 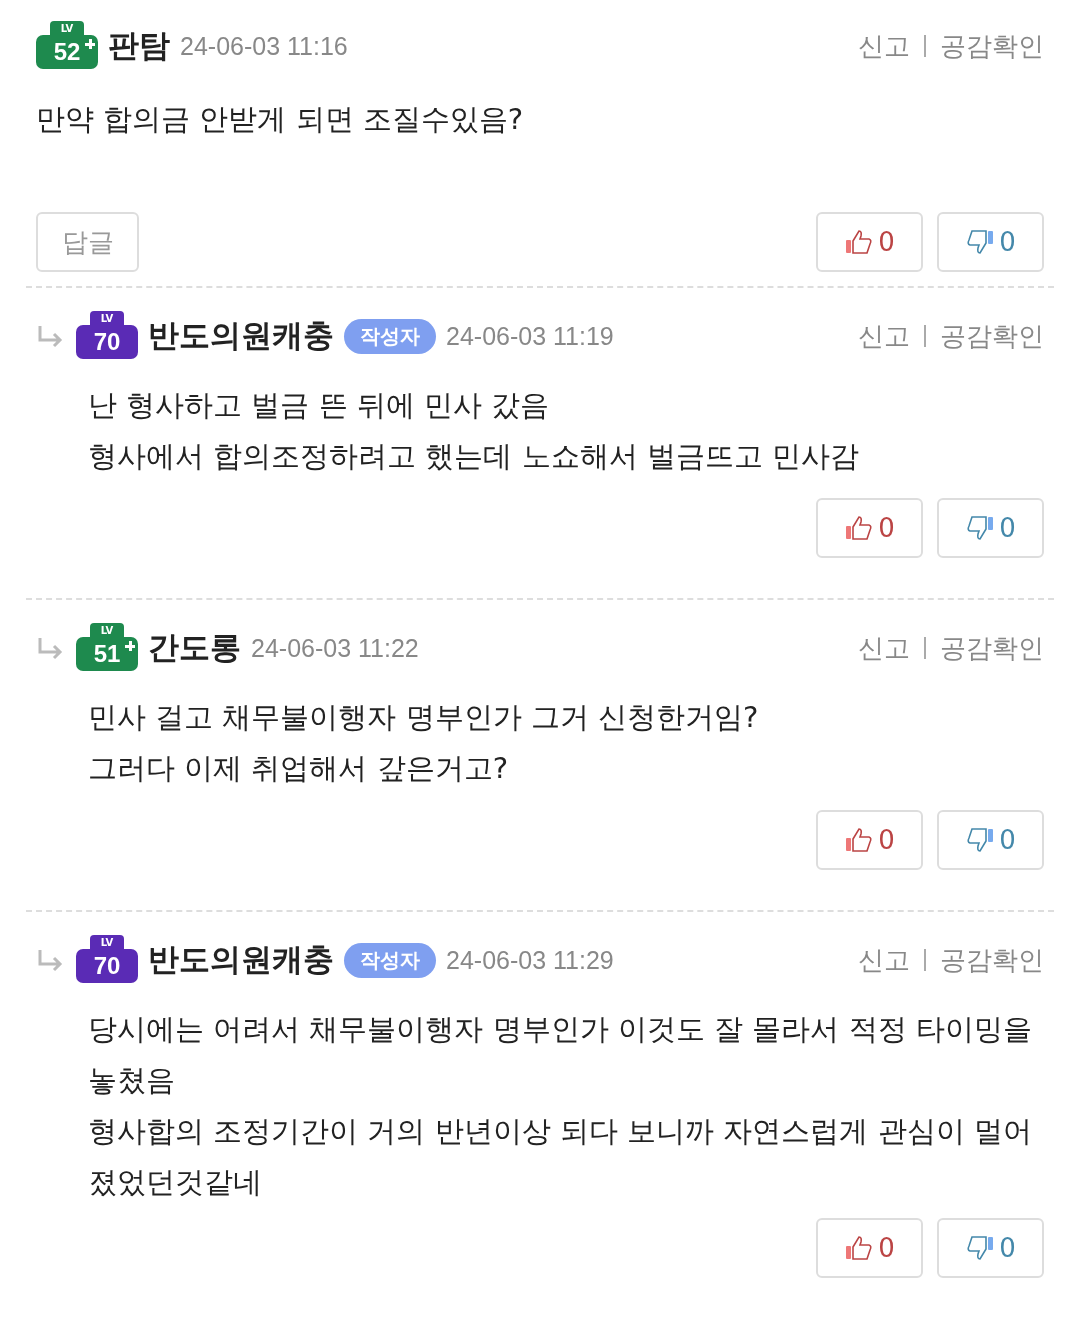 What do you see at coordinates (264, 46) in the screenshot?
I see `comment-time: 24-06-03 11:16` at bounding box center [264, 46].